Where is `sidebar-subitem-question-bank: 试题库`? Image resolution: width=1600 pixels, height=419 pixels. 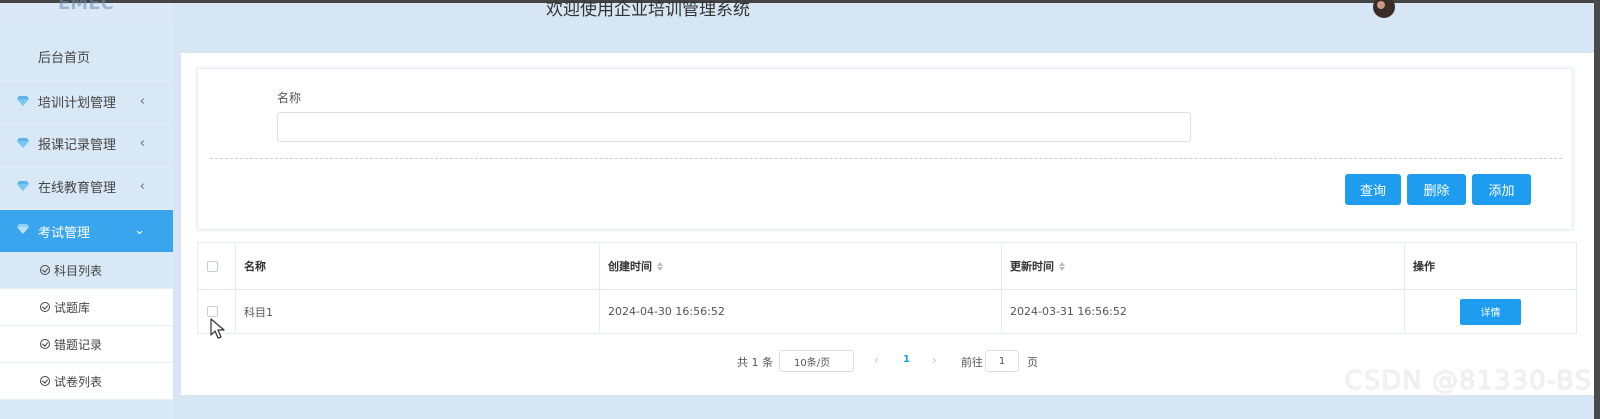
sidebar-subitem-question-bank: 试题库 is located at coordinates (86, 307).